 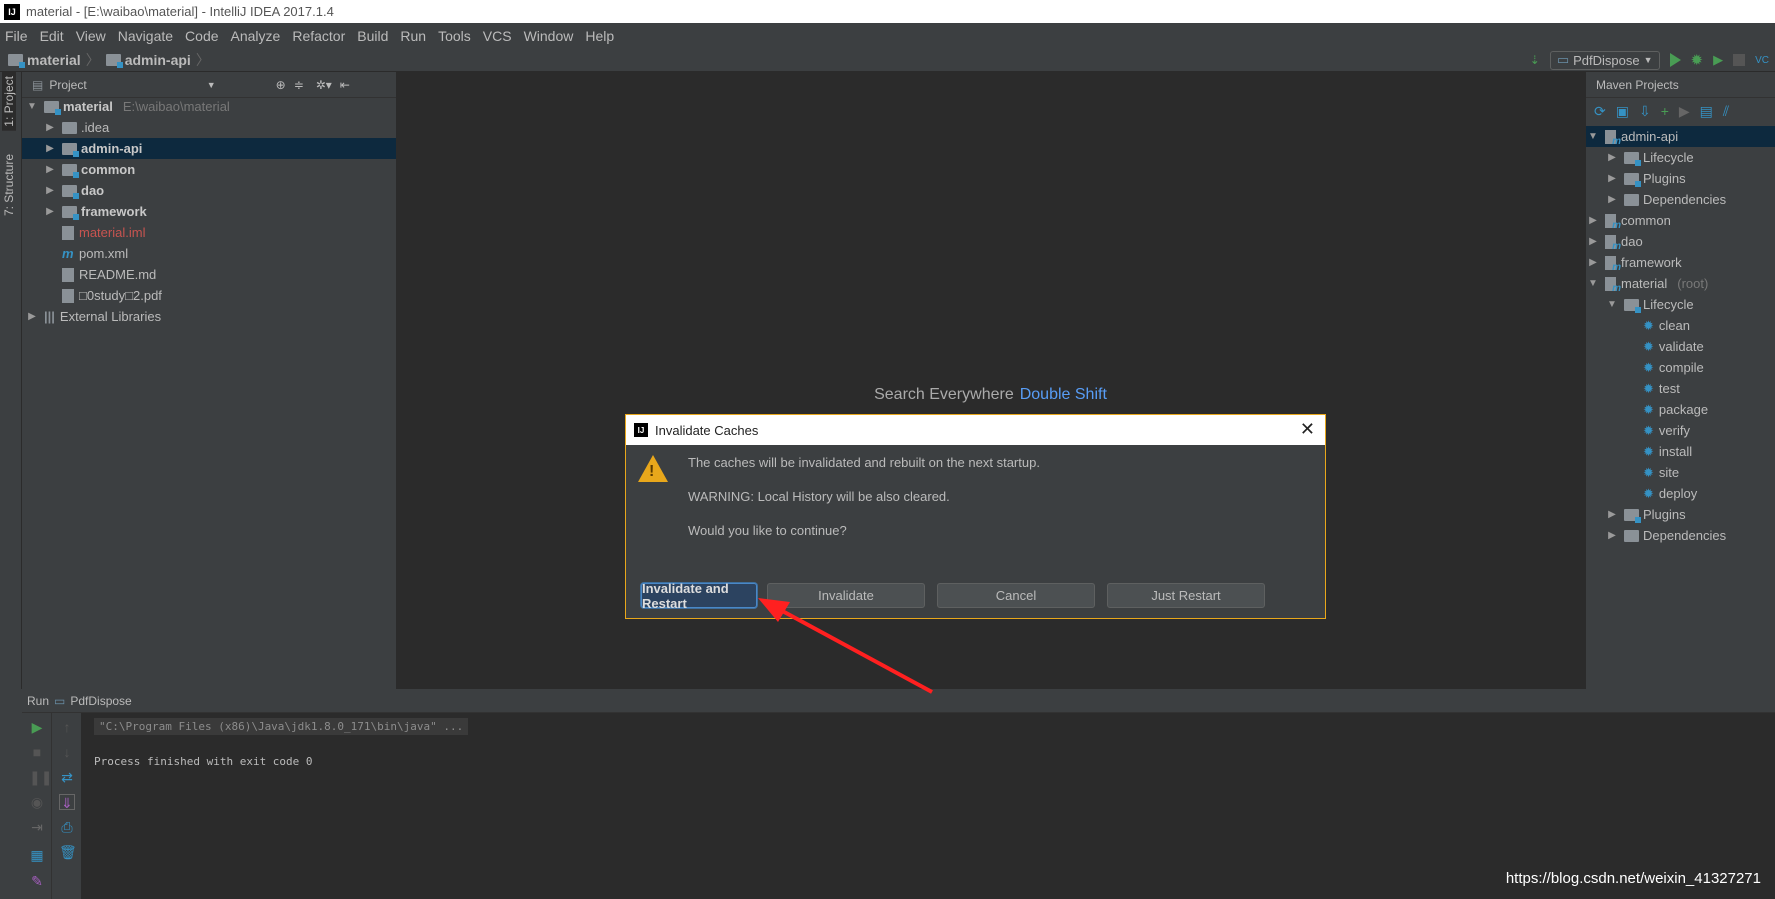 What do you see at coordinates (1680, 325) in the screenshot?
I see `tree-item: ✹ clean` at bounding box center [1680, 325].